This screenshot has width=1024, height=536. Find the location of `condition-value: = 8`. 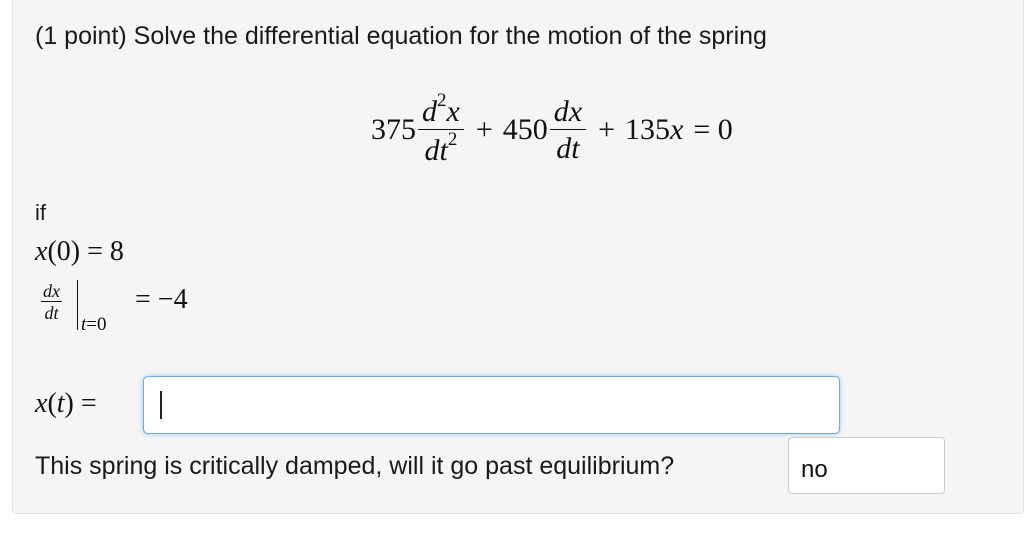

condition-value: = 8 is located at coordinates (105, 251).